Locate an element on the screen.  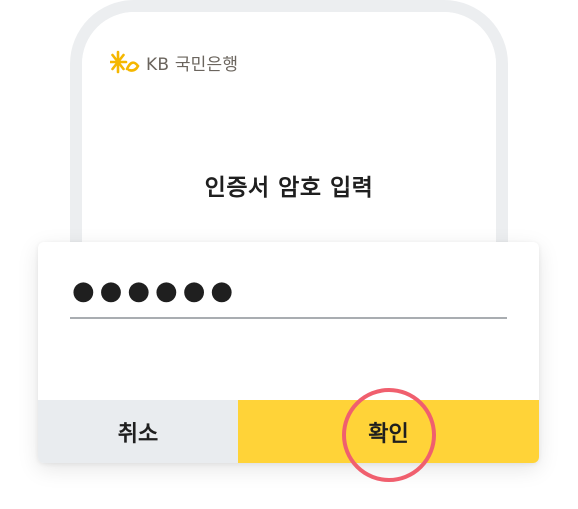
confirm-button: 확인 is located at coordinates (388, 431).